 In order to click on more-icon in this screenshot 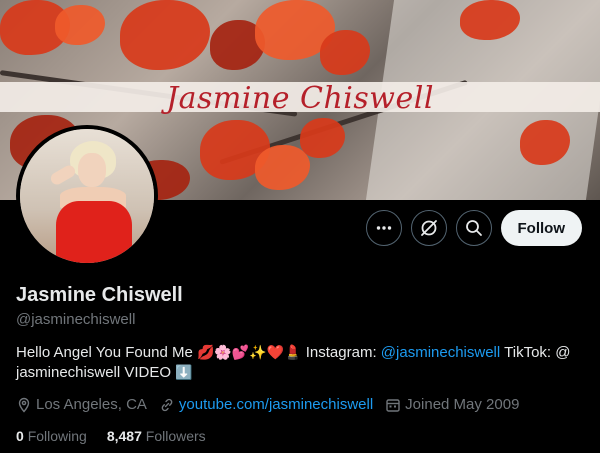, I will do `click(383, 228)`.